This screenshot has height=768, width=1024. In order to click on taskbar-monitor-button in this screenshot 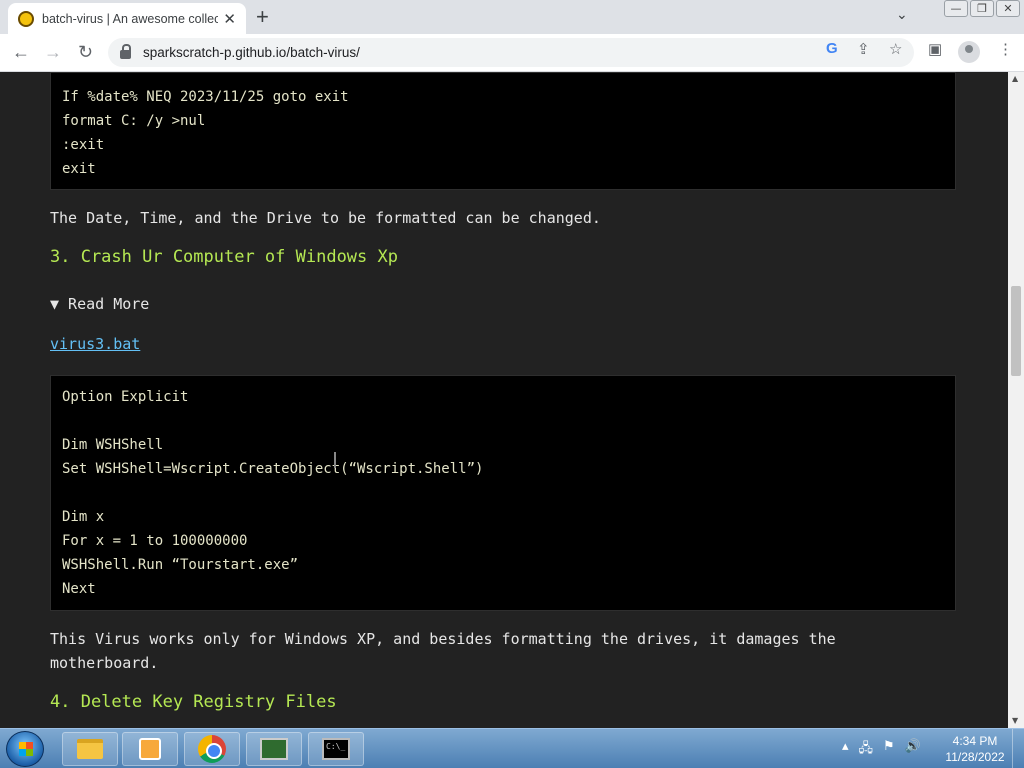, I will do `click(274, 749)`.